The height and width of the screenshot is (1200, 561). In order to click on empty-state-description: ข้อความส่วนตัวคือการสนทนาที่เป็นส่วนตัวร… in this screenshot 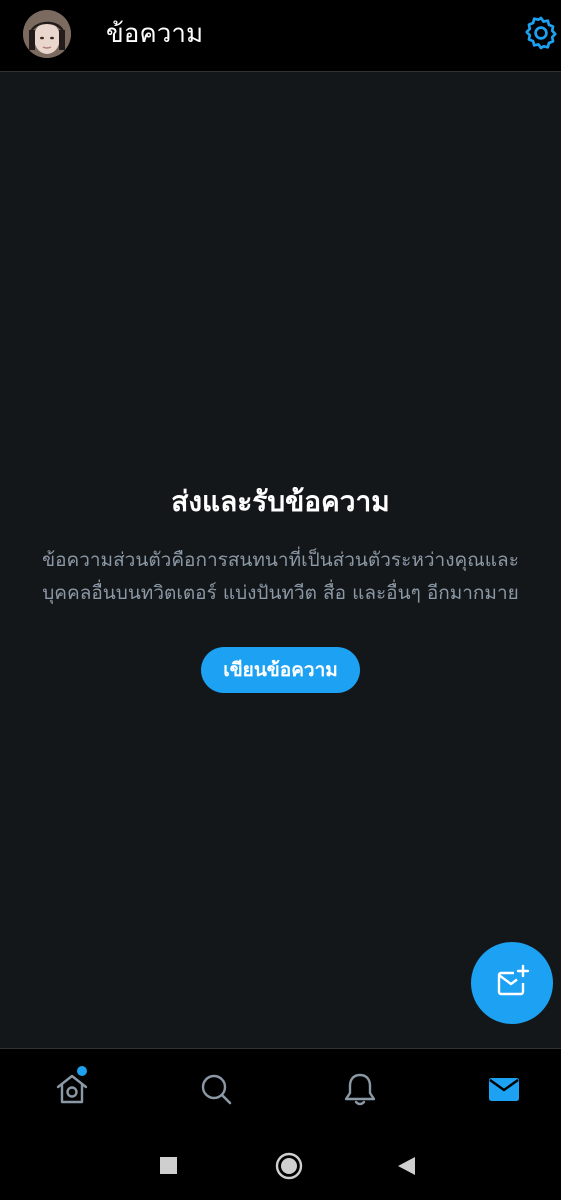, I will do `click(280, 576)`.